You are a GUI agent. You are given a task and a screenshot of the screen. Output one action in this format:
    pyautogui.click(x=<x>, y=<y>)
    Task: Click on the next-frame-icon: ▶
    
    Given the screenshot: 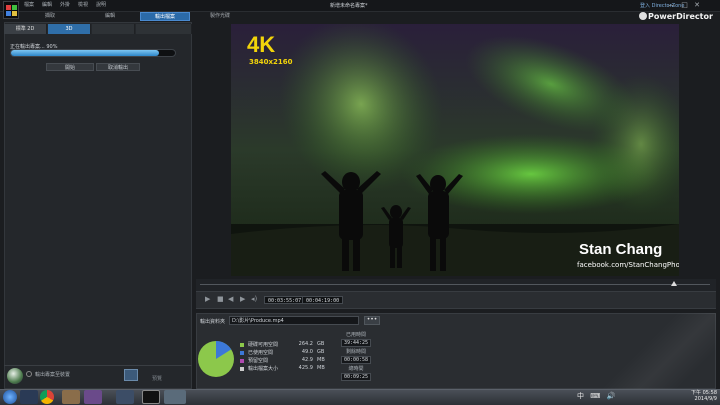 What is the action you would take?
    pyautogui.click(x=242, y=299)
    